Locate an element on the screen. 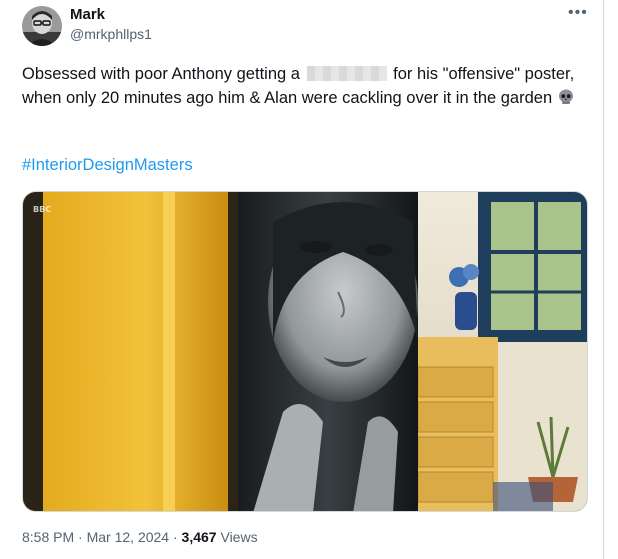 This screenshot has width=618, height=559. tweet-meta: 8:58 PM · Mar 12, 2024 · 3,467 Views is located at coordinates (140, 537).